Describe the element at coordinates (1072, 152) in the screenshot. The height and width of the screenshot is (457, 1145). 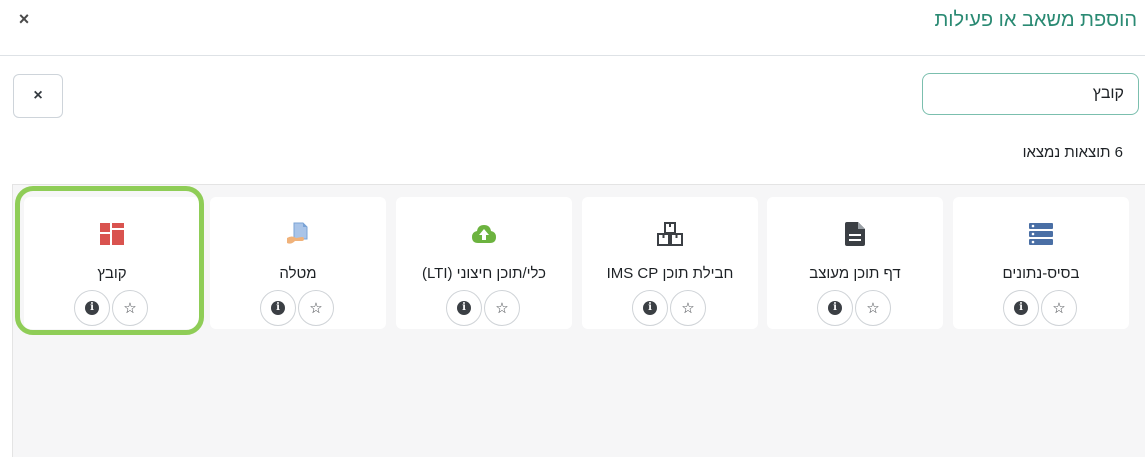
I see `results-count: 6 תוצאות נמצאו` at that location.